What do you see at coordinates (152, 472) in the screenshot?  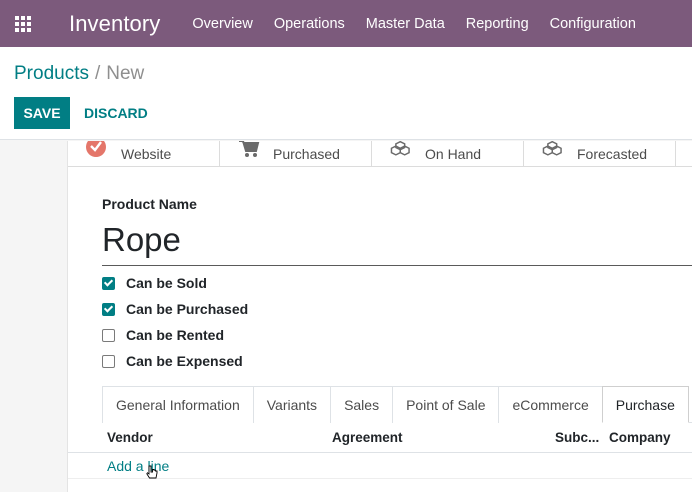 I see `hand-pointer-icon` at bounding box center [152, 472].